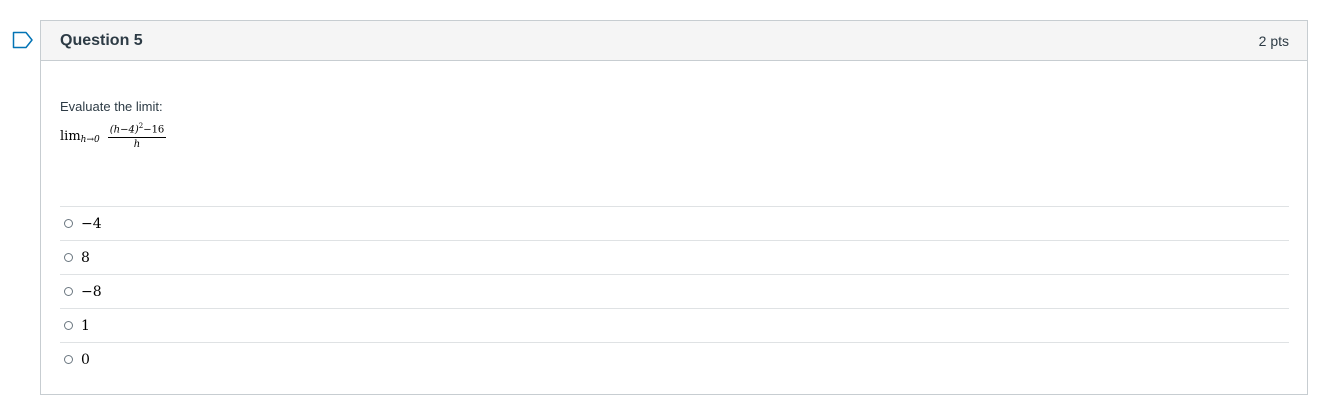 This screenshot has height=413, width=1342. I want to click on fraction-numerator: (h−4)2−16, so click(137, 130).